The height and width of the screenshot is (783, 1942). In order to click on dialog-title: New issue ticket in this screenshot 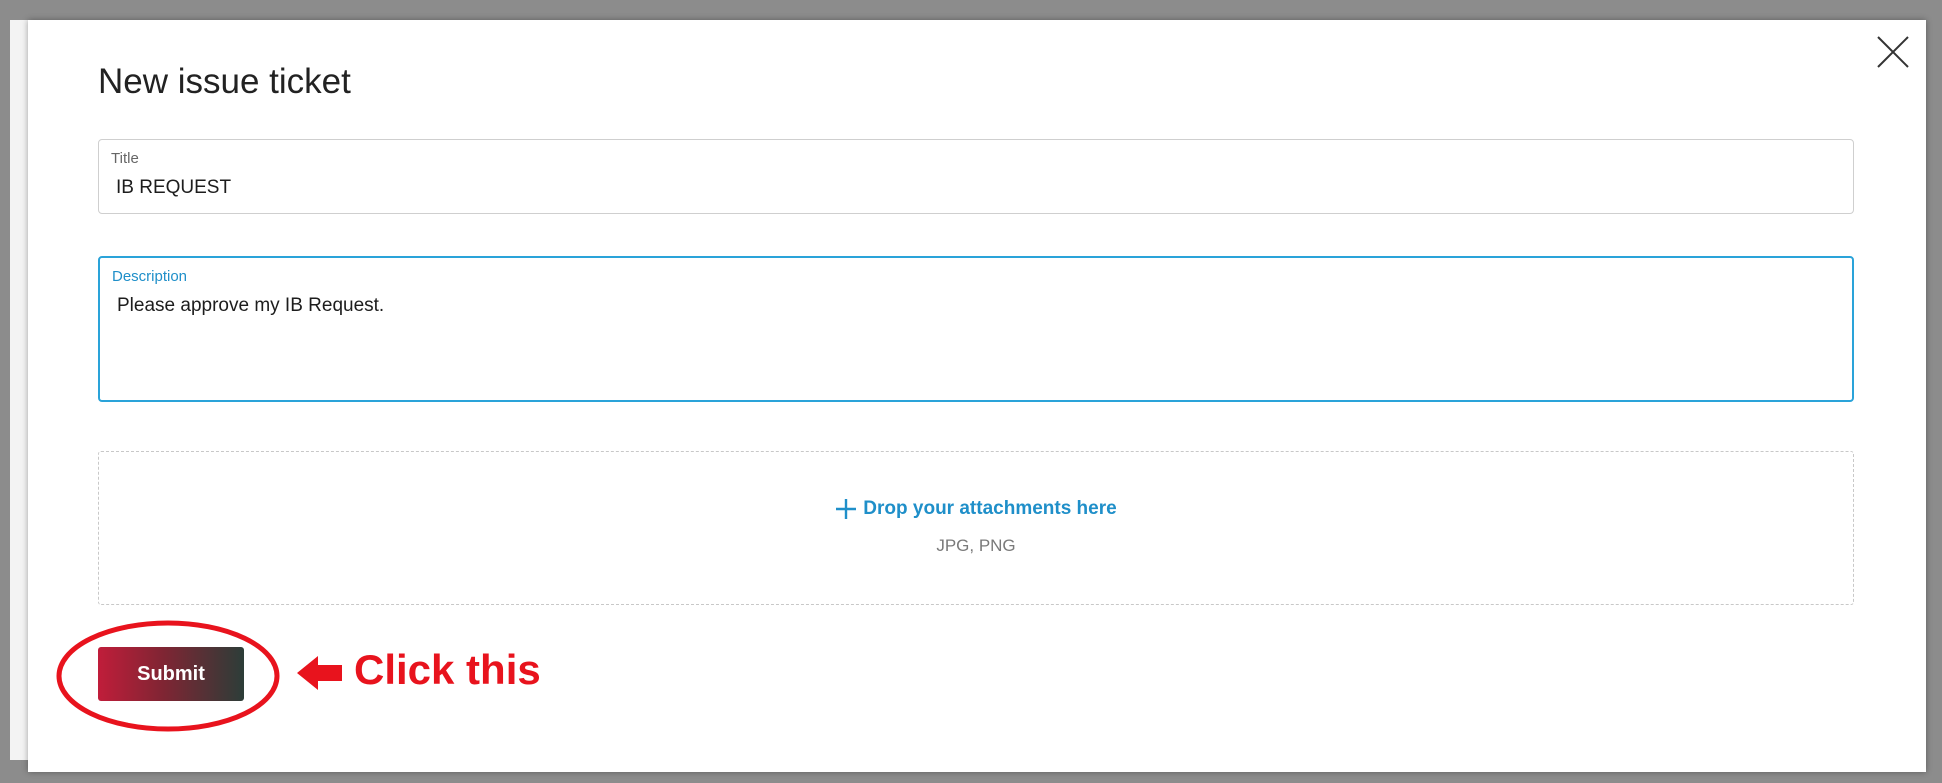, I will do `click(224, 81)`.